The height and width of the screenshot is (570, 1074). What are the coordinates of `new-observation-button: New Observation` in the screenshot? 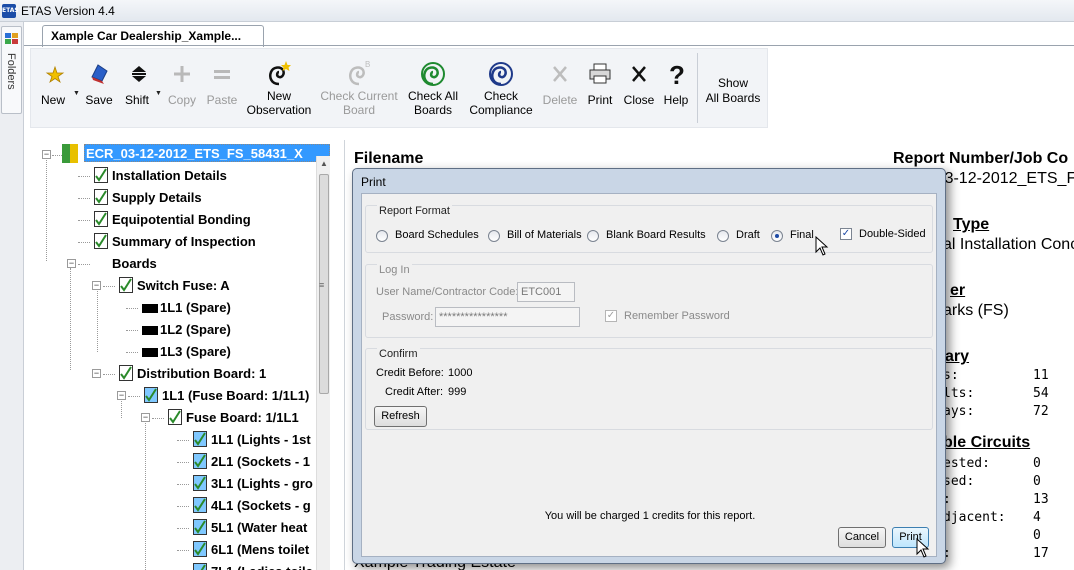 It's located at (279, 88).